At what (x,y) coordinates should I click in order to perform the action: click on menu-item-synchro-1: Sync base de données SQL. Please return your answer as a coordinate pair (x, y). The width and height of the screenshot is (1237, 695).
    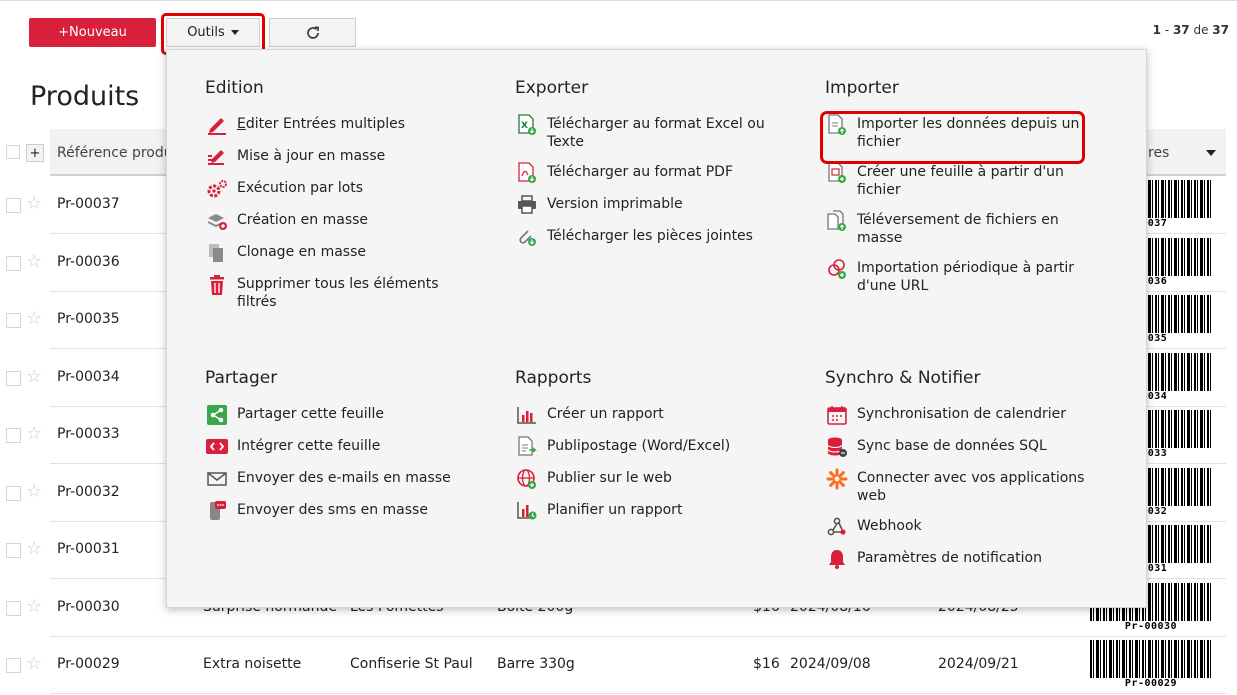
    Looking at the image, I should click on (970, 447).